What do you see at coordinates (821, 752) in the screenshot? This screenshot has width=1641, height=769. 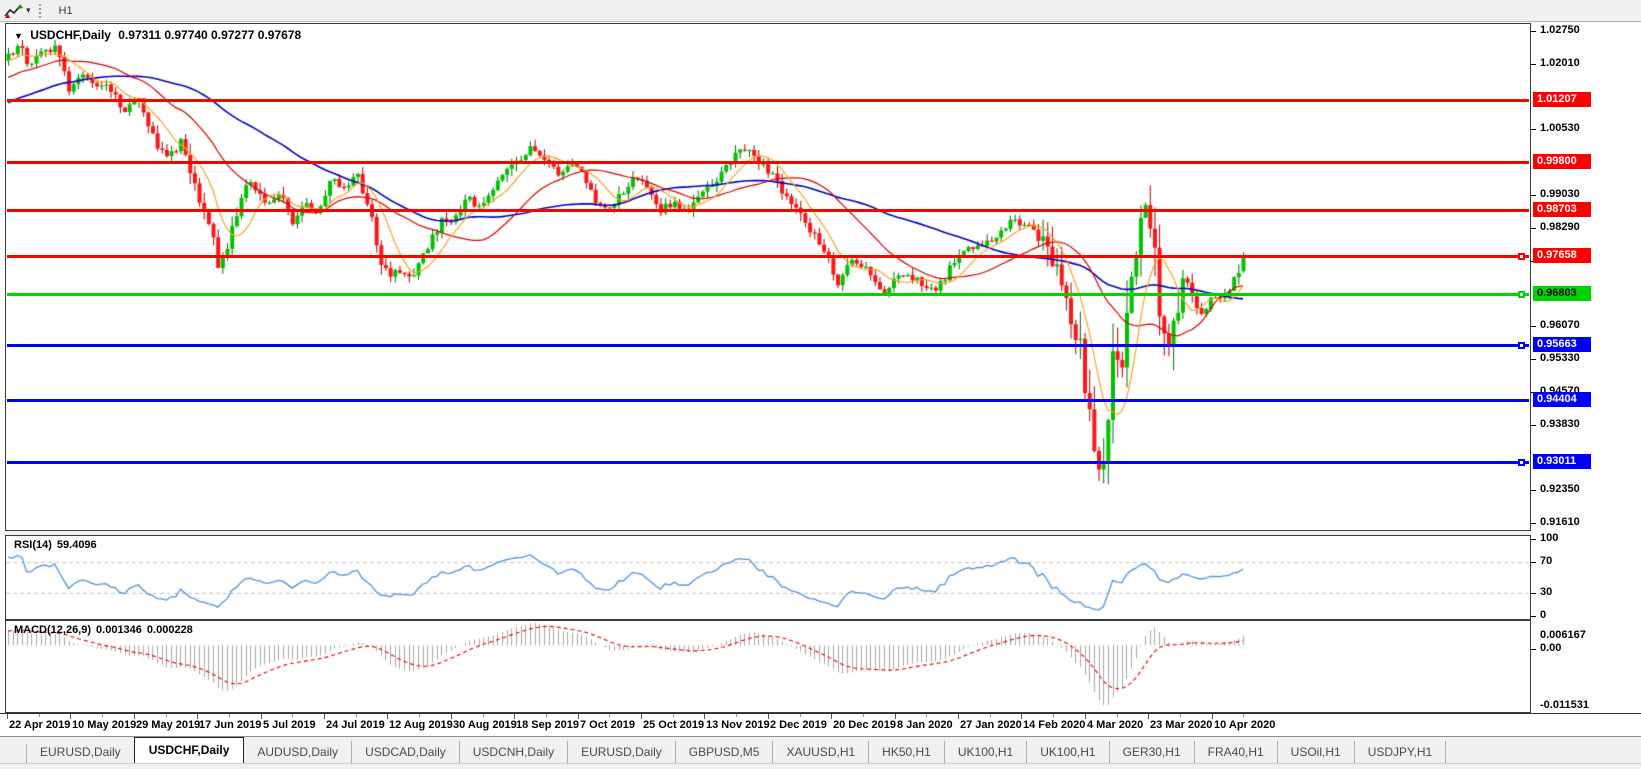 I see `chart-tab-xauusd-h1: XAUUSD,H1` at bounding box center [821, 752].